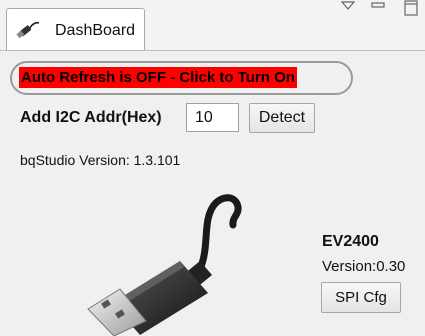 The height and width of the screenshot is (336, 425). I want to click on tab-label: DashBoard, so click(95, 30).